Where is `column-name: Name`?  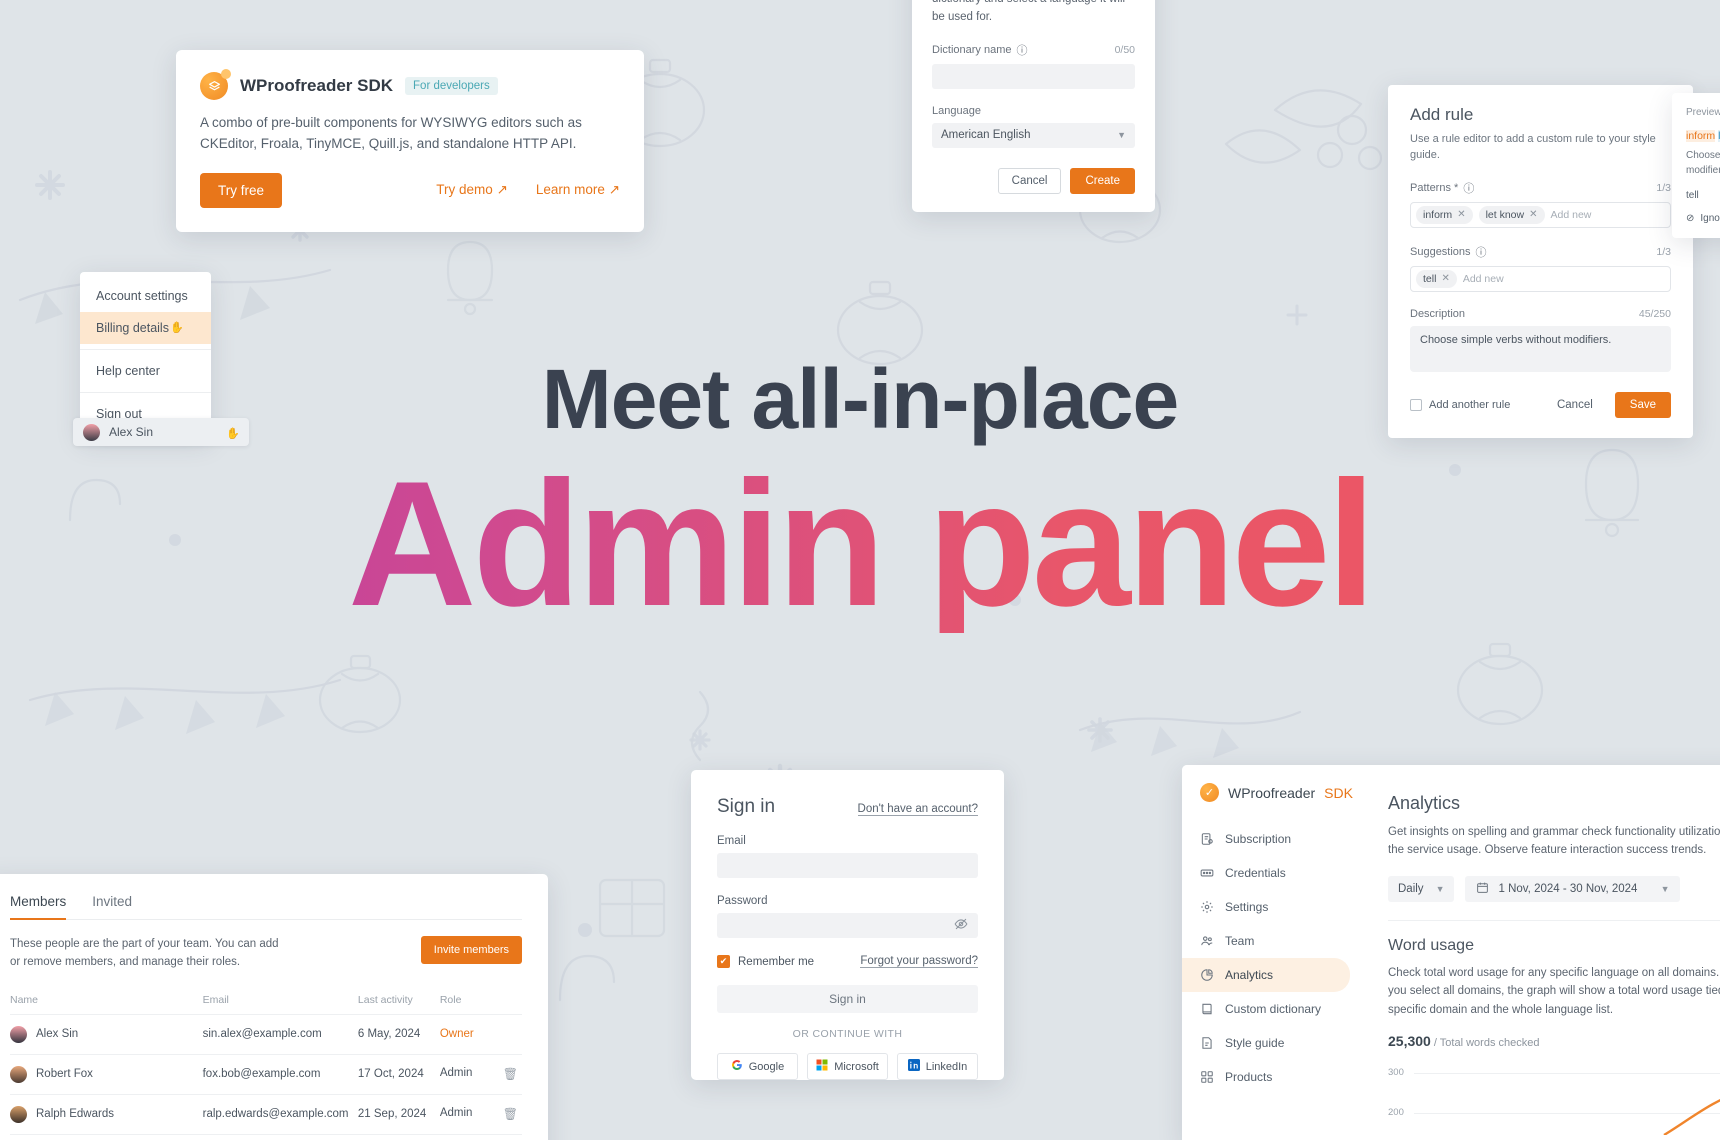
column-name: Name is located at coordinates (24, 999).